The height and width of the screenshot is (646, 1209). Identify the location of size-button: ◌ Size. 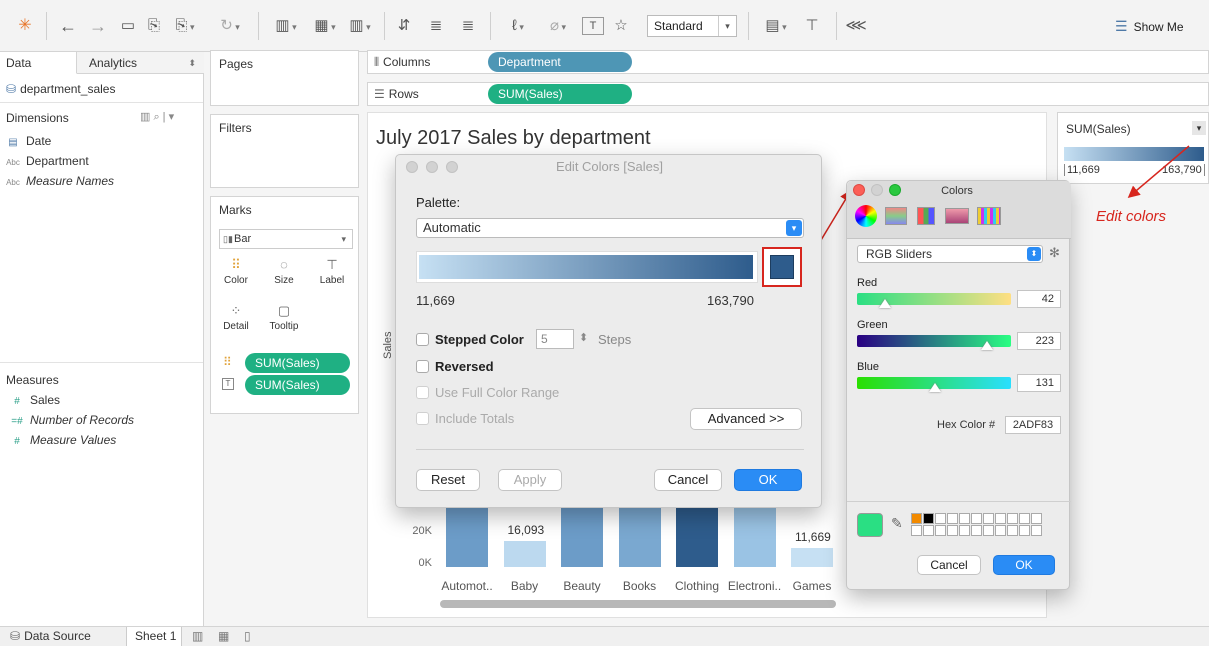
(284, 275).